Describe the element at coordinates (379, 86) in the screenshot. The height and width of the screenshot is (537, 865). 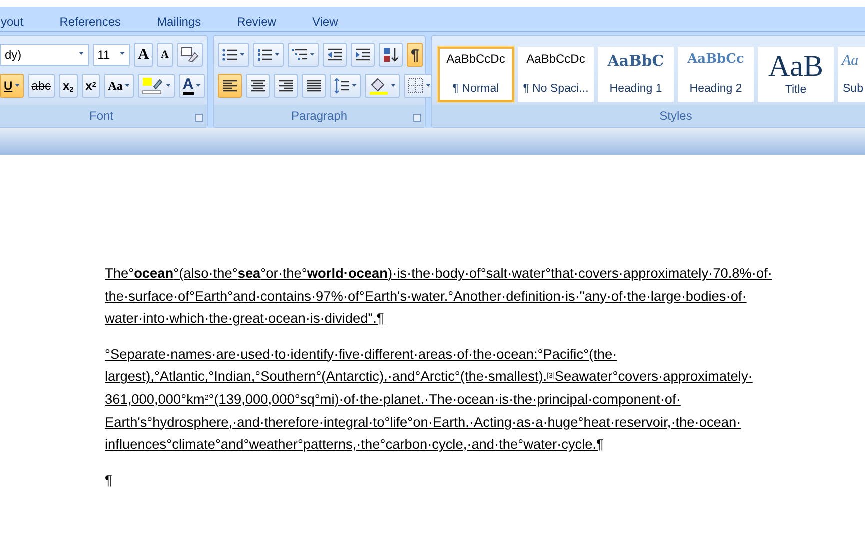
I see `paint-bucket-icon` at that location.